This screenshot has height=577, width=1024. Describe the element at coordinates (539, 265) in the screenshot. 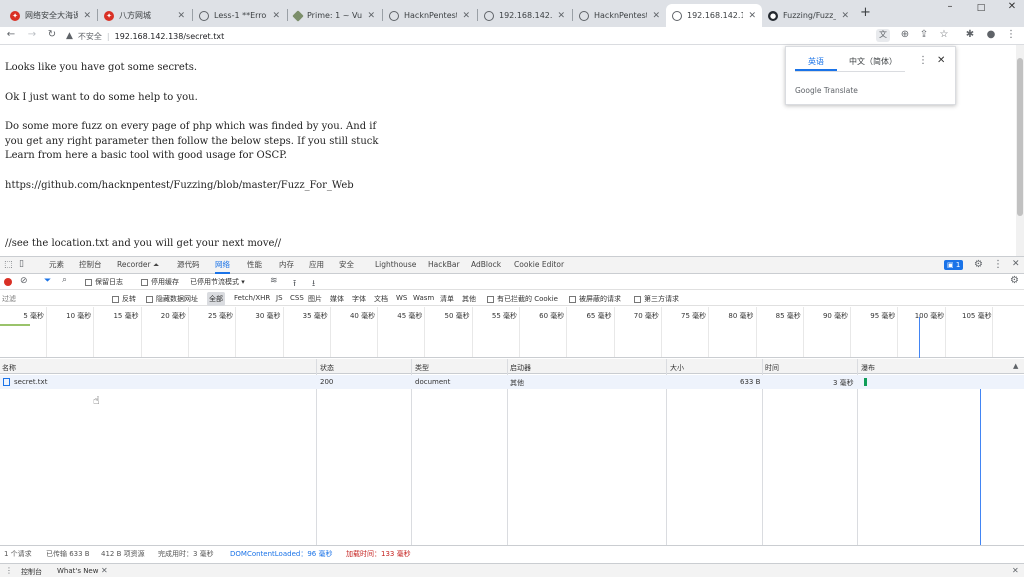

I see `devtools-tab: Cookie Editor` at that location.